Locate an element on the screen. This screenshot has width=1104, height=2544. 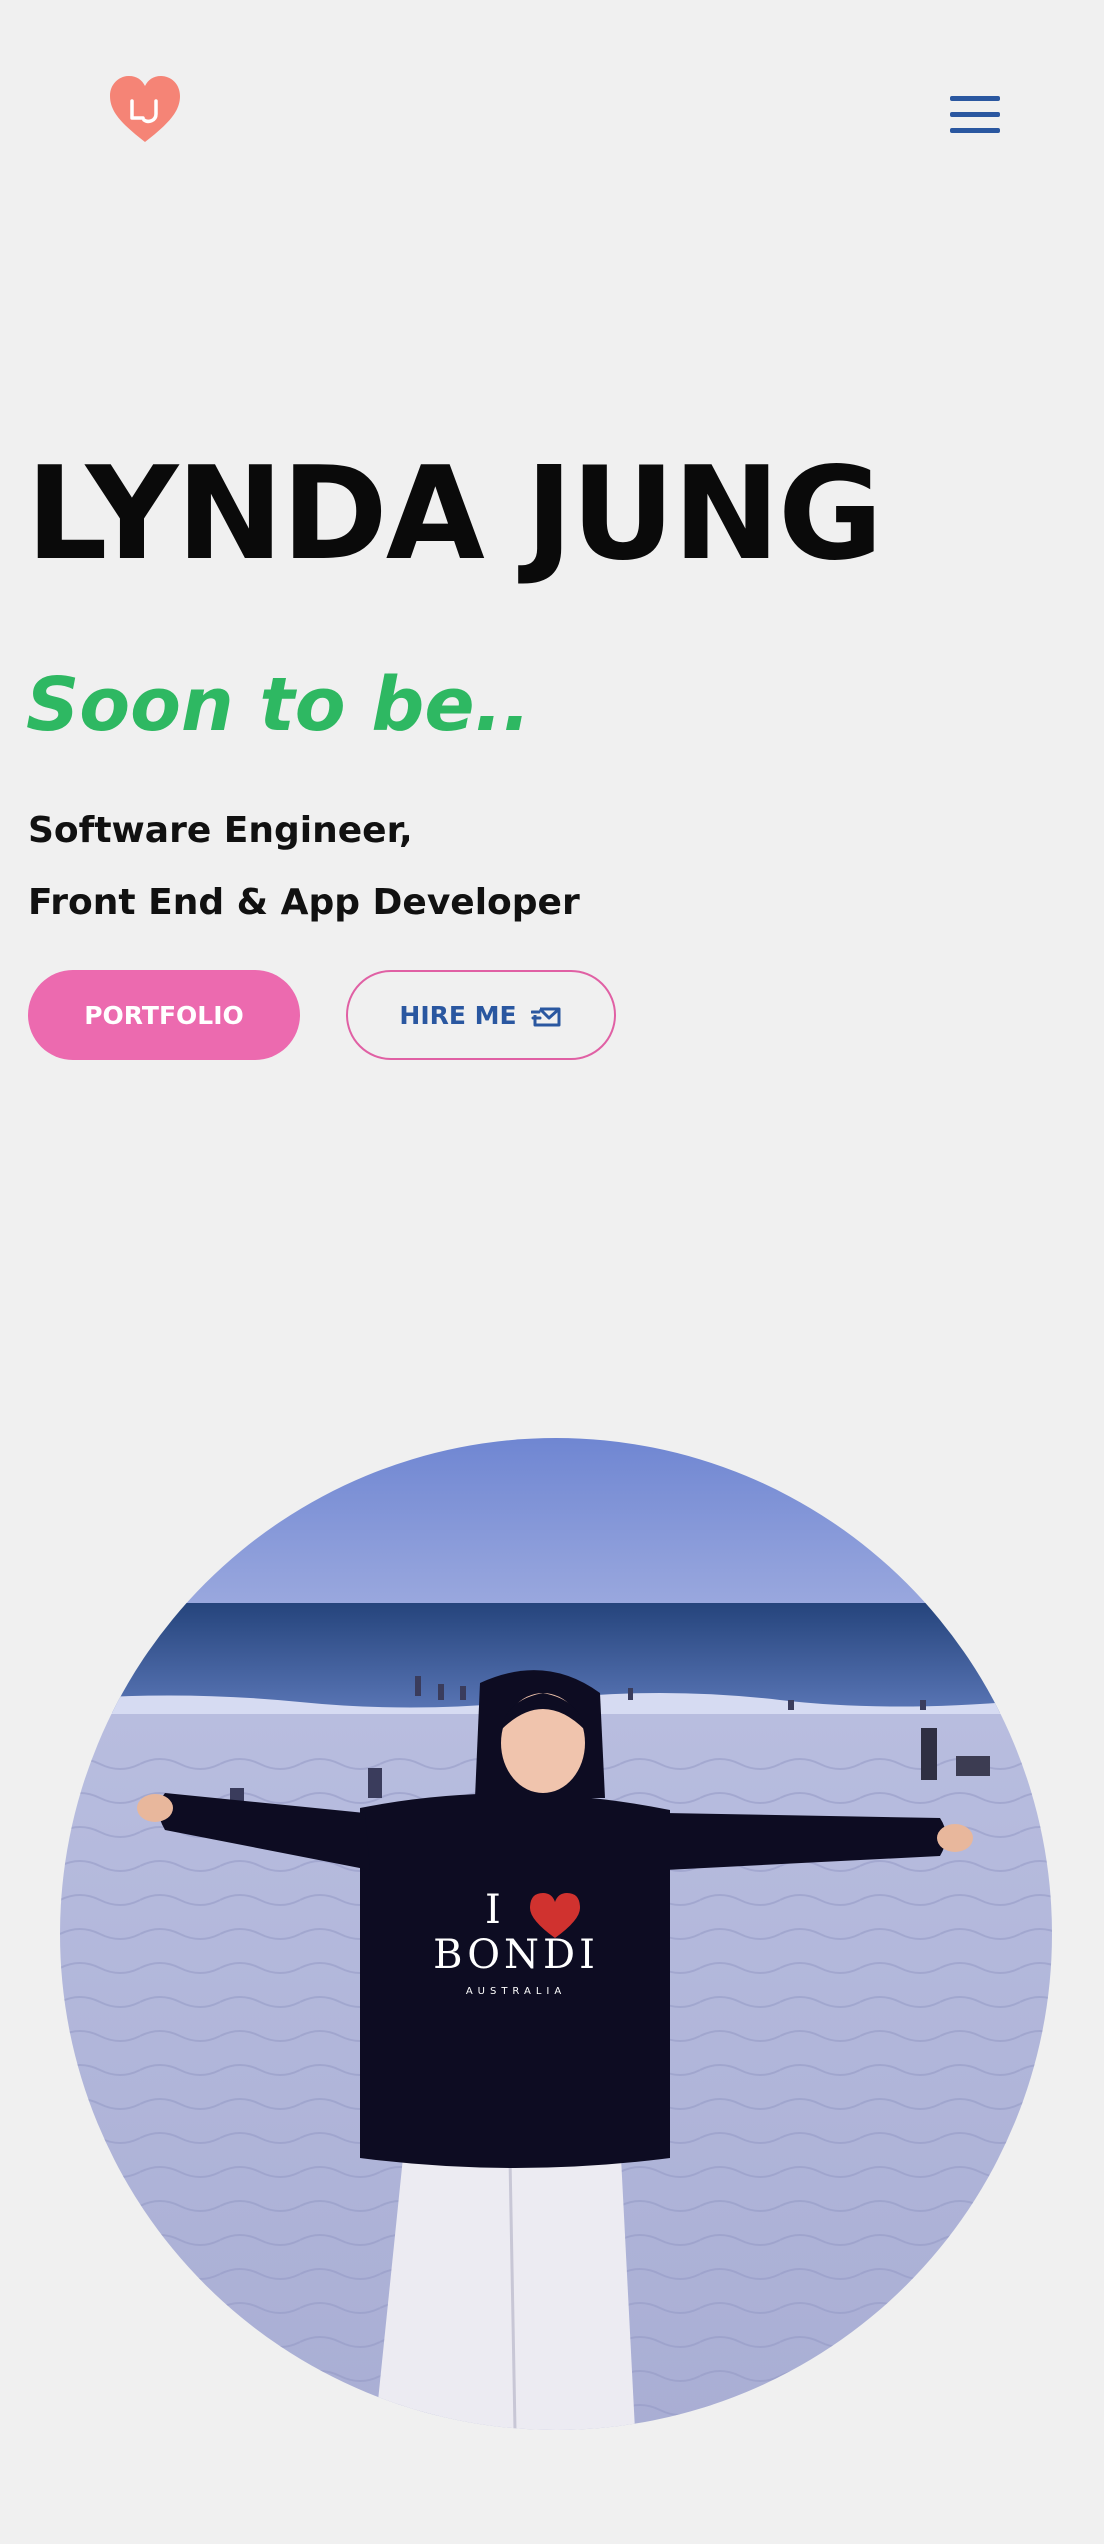
envelope-icon is located at coordinates (546, 1015).